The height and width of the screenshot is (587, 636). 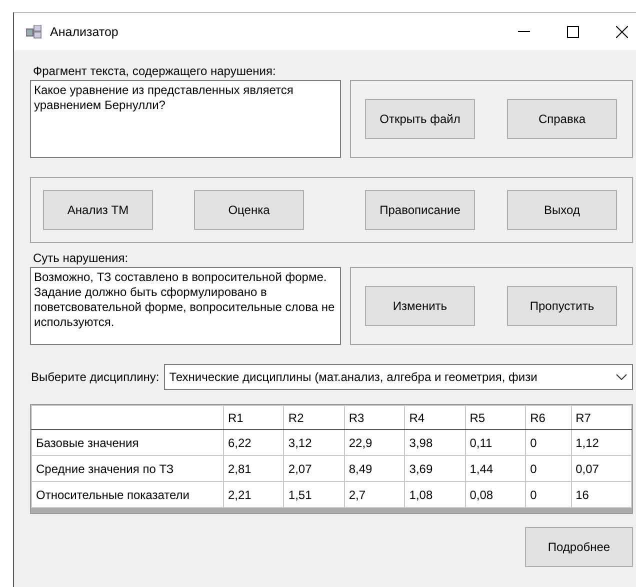 What do you see at coordinates (495, 418) in the screenshot?
I see `column-header: R5` at bounding box center [495, 418].